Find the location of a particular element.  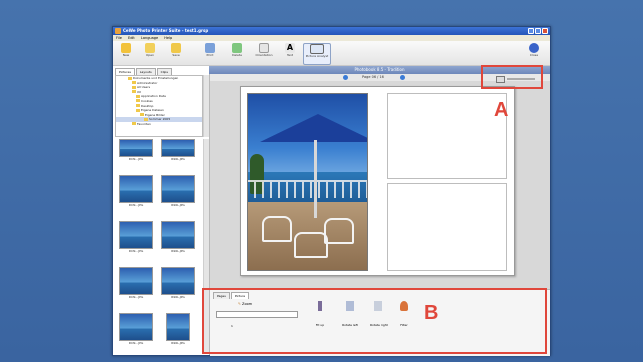

new-label: New is located at coordinates (126, 55).